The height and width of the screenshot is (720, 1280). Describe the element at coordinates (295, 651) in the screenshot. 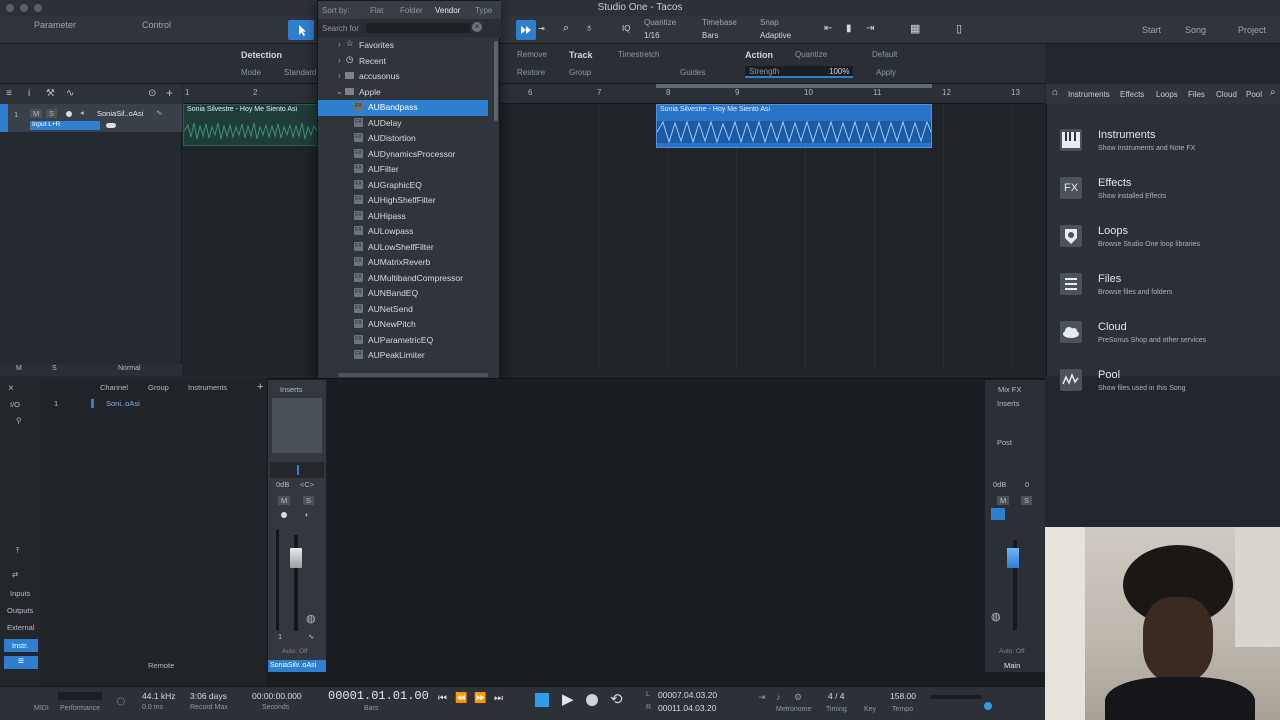

I see `automation-mode: Auto: Off` at that location.